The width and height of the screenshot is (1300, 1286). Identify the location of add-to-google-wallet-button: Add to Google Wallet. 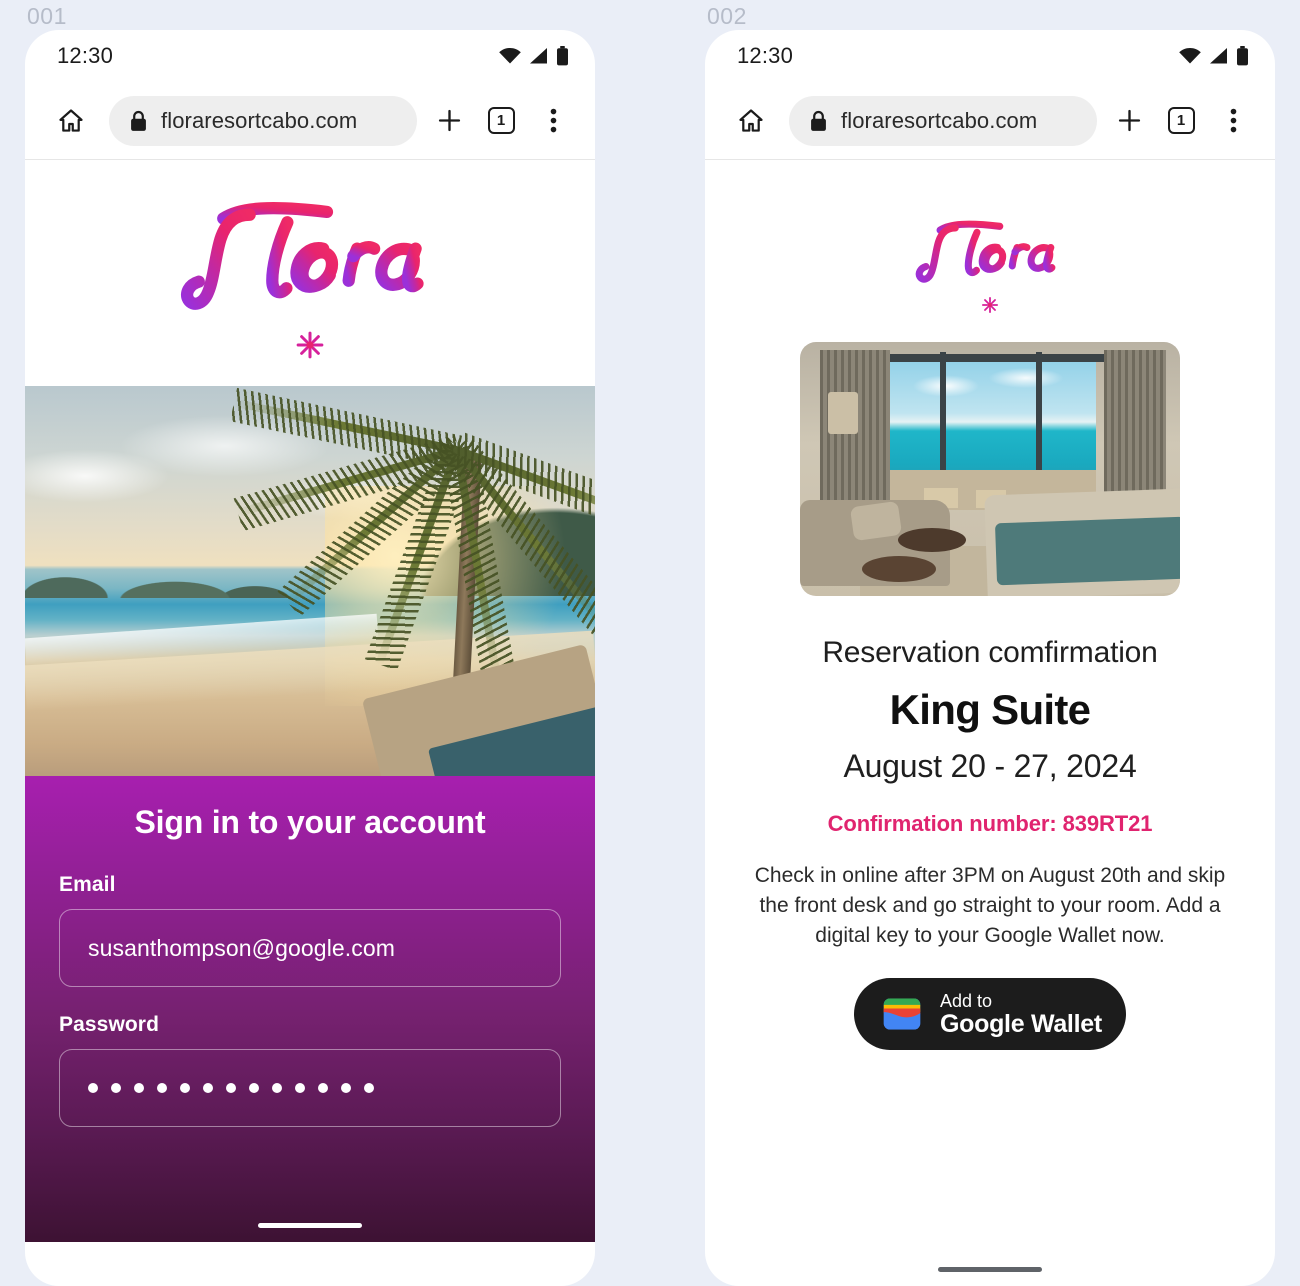
(990, 1014).